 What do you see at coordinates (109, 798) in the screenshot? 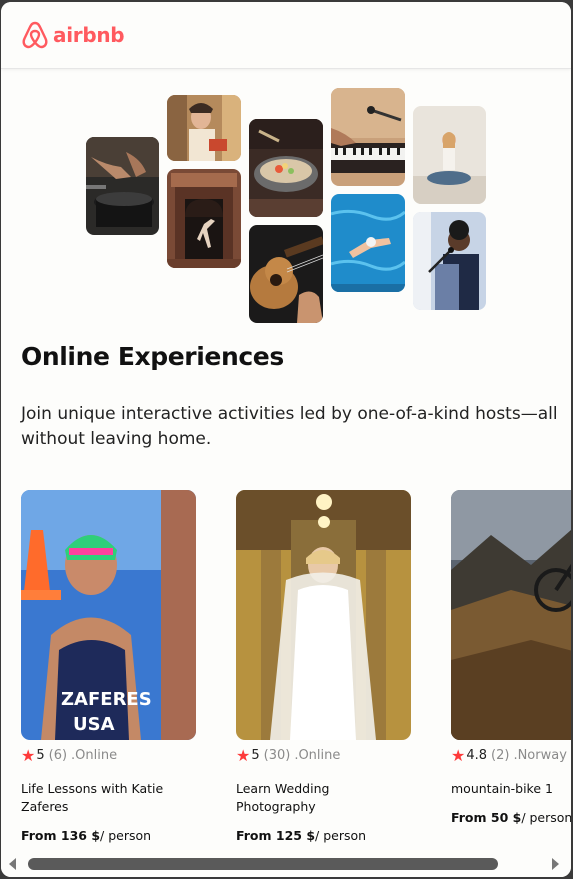
I see `card-title: Life Lessons with Katie Zaferes` at bounding box center [109, 798].